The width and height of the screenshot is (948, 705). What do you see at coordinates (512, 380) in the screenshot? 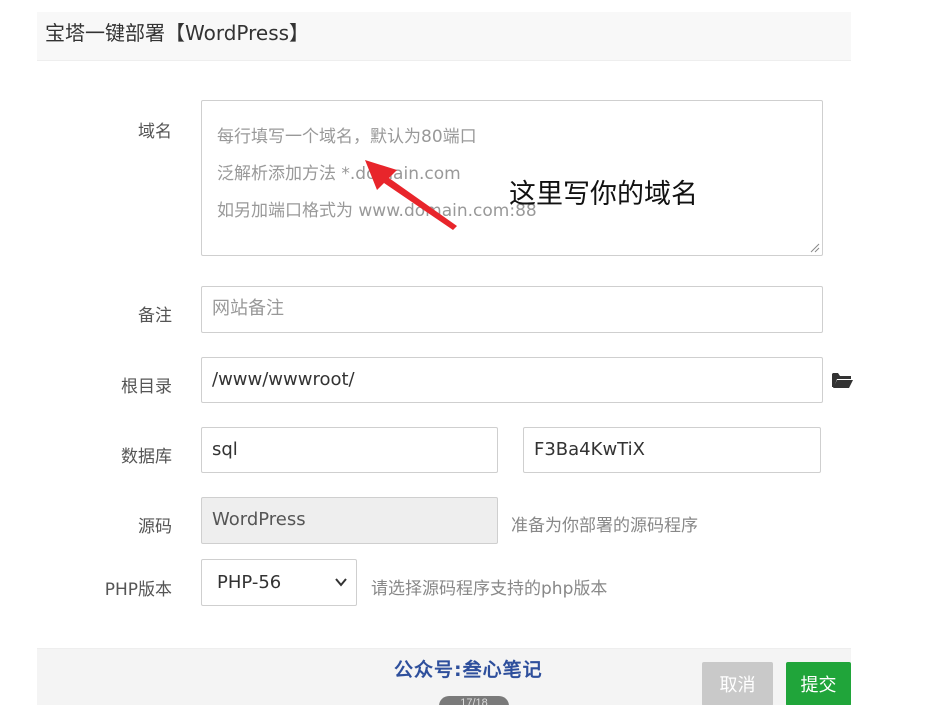
I see `root-input: /www/wwwroot/` at bounding box center [512, 380].